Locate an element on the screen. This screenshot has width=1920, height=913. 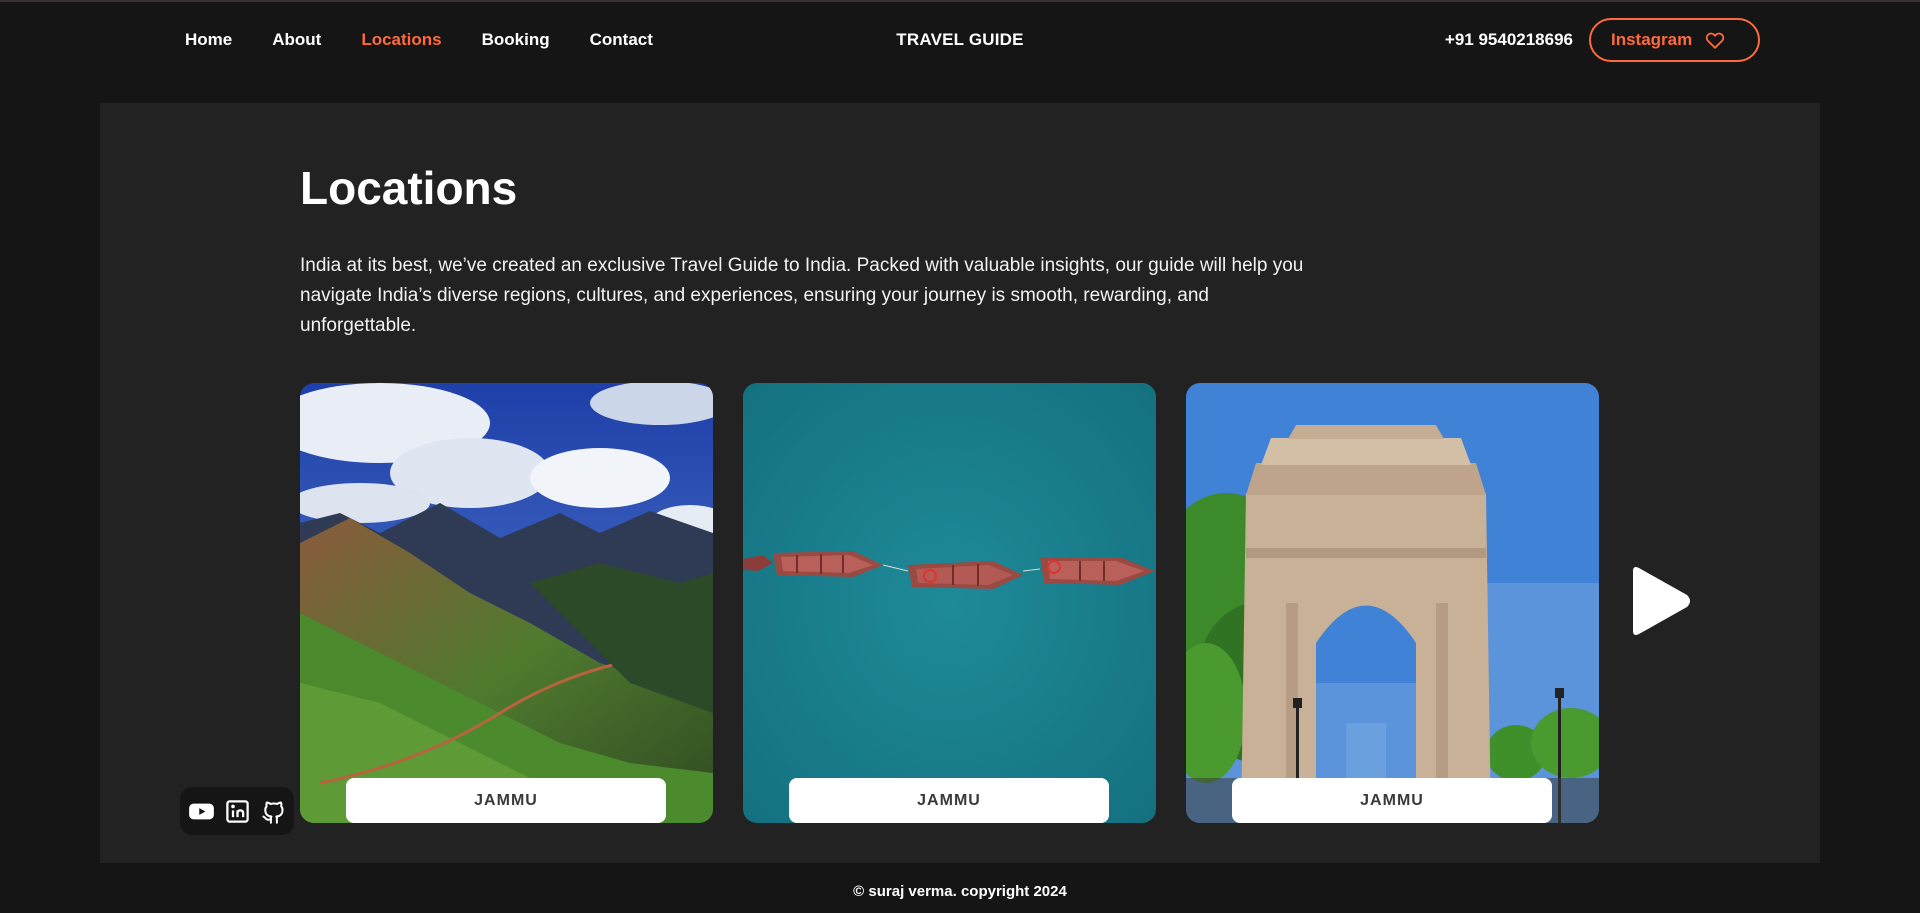
instagram-button: Instagram is located at coordinates (1674, 40).